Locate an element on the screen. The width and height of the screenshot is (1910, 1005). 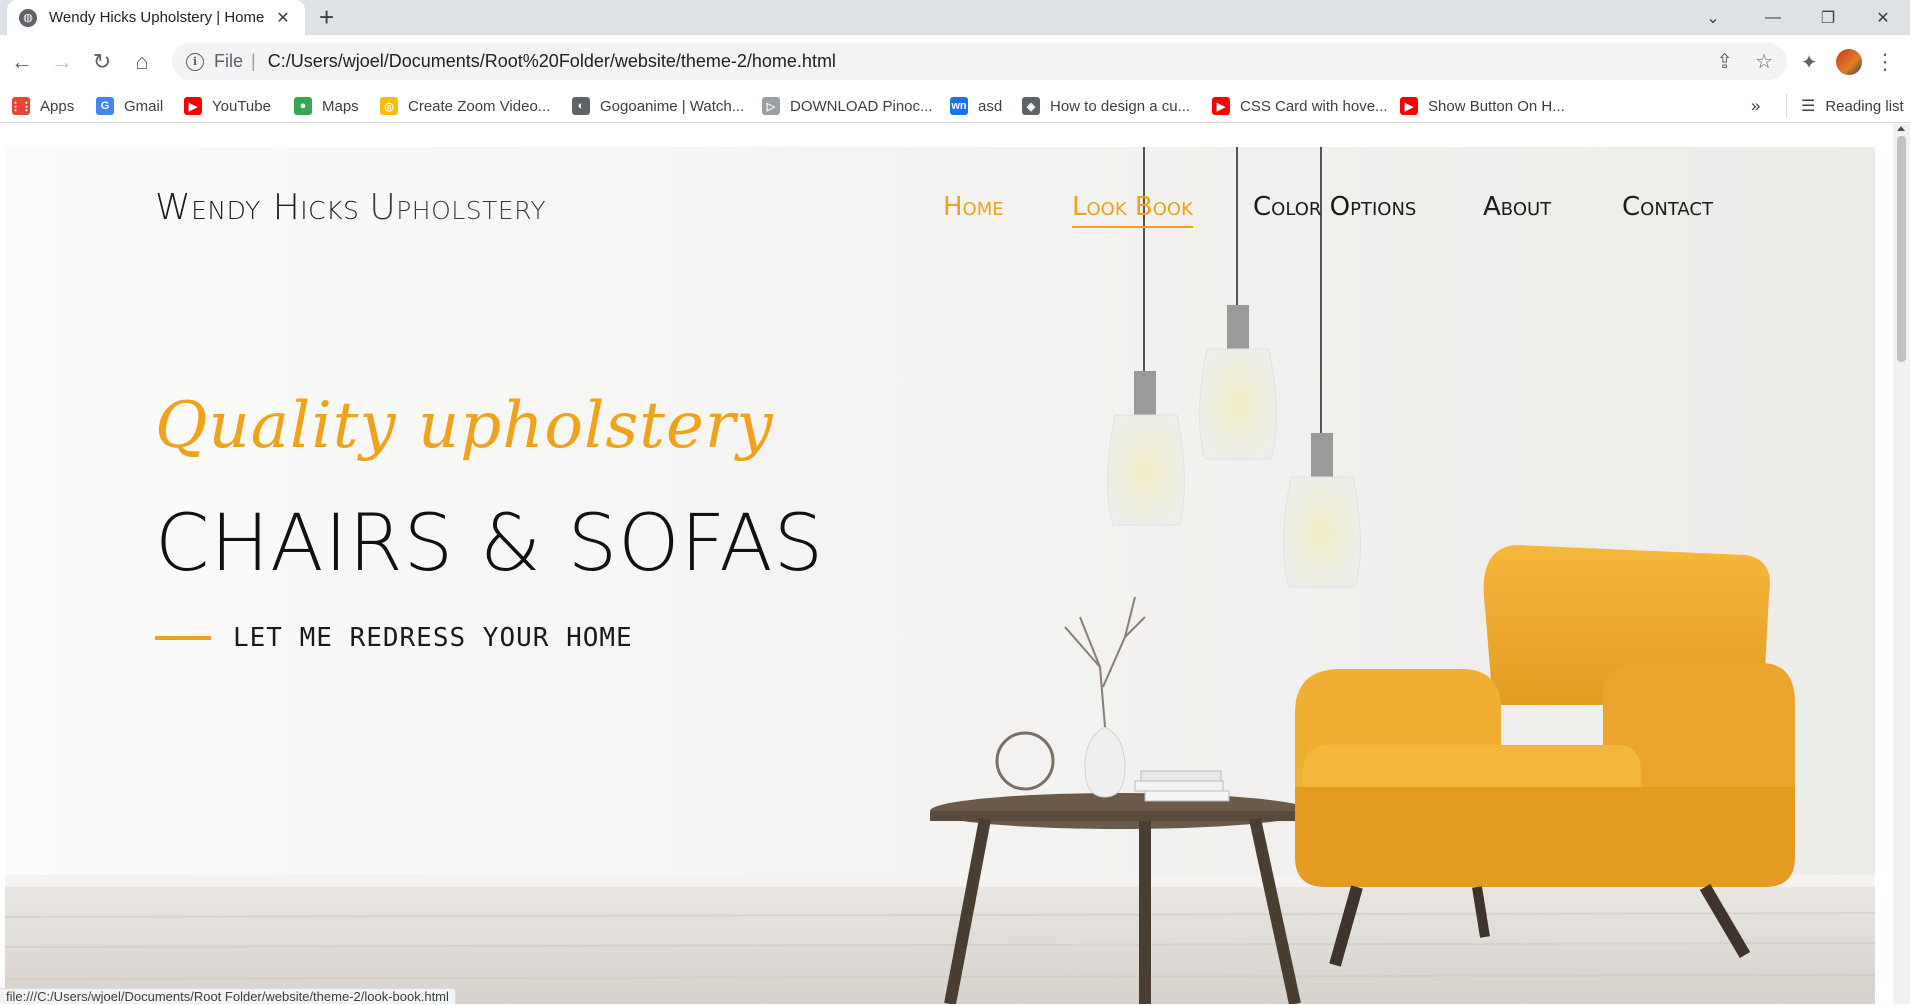
brand-name-first: Wendy Hicks is located at coordinates (257, 207).